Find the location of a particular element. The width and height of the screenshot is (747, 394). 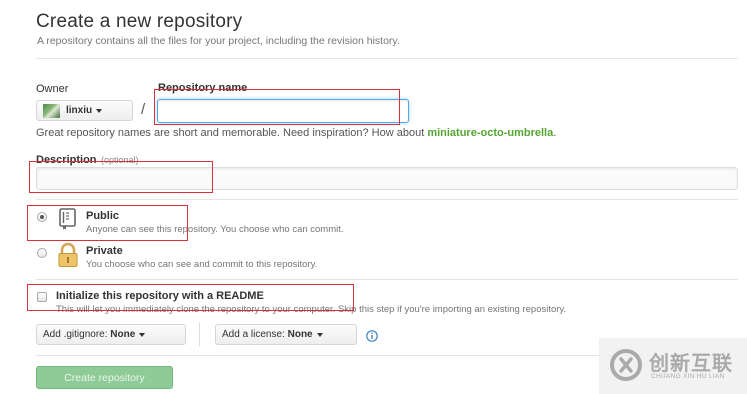

watermark: 创新互联 CHUANG XIN HU LIAN is located at coordinates (673, 366).